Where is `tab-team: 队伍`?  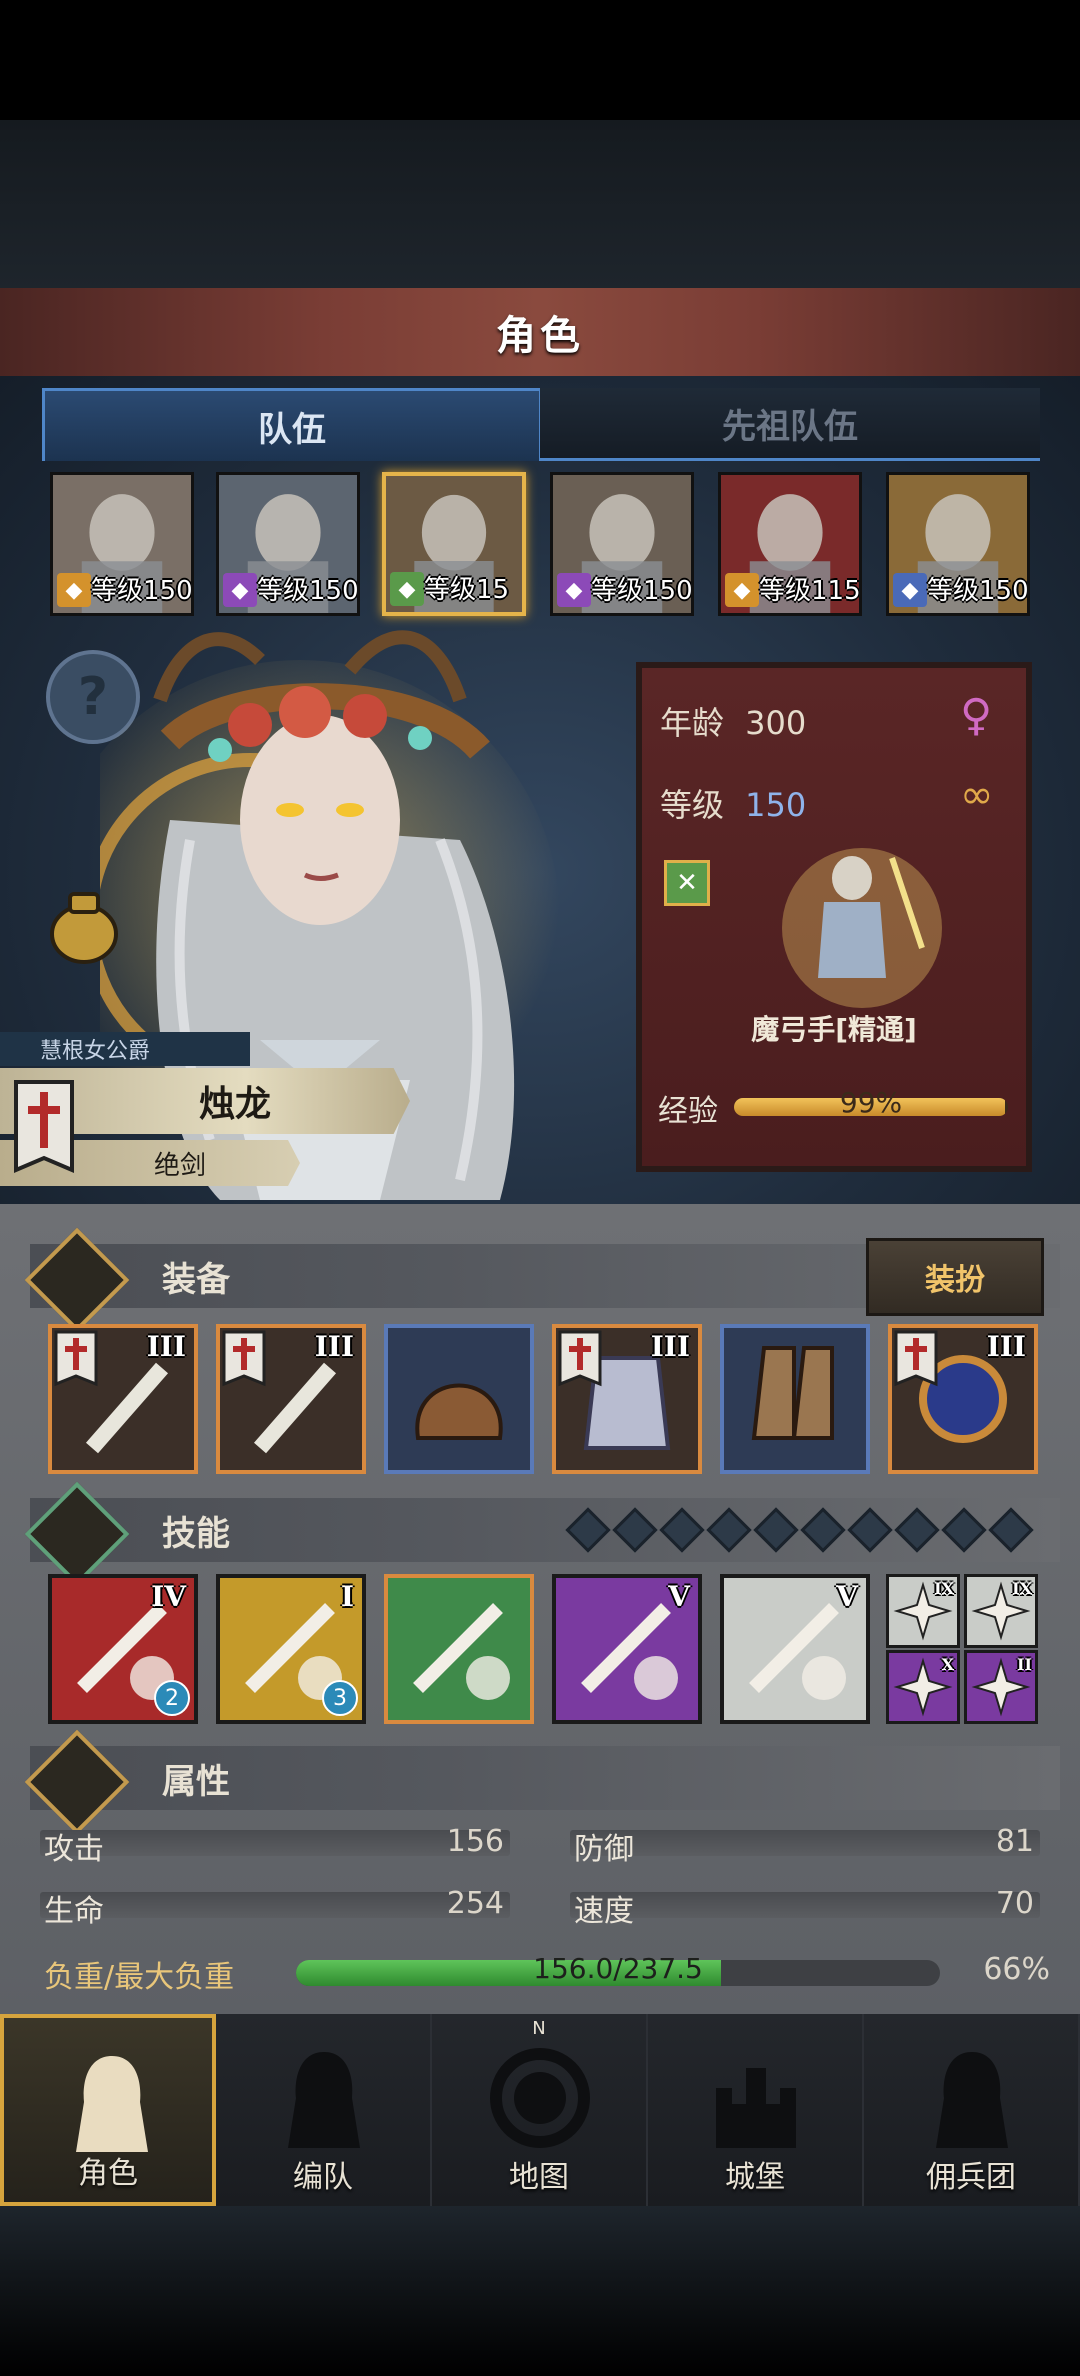
tab-team: 队伍 is located at coordinates (292, 424).